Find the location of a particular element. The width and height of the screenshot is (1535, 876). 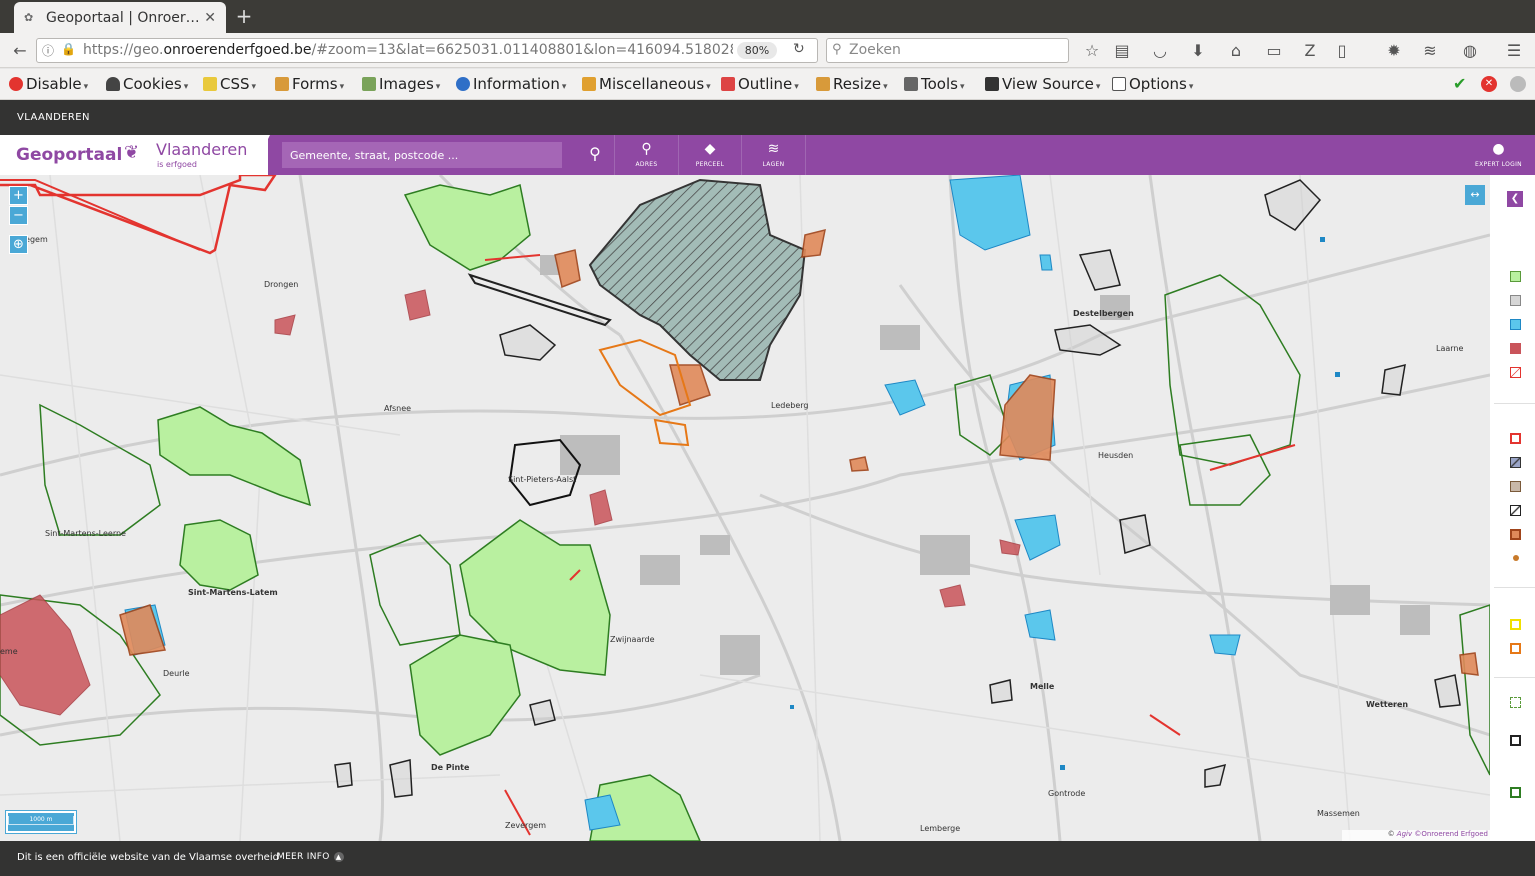

extension-layers-icon: ≋ is located at coordinates (1430, 51).